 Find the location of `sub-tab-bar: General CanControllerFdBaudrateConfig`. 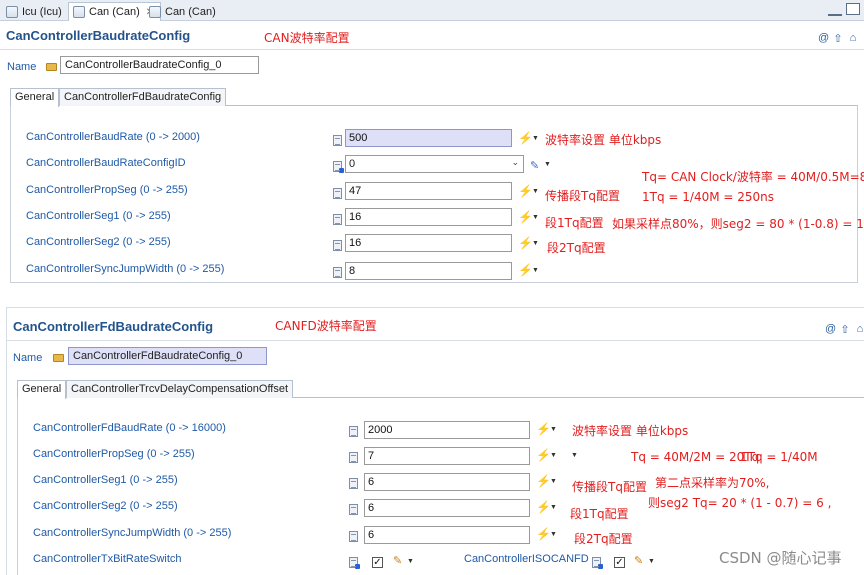

sub-tab-bar: General CanControllerFdBaudrateConfig is located at coordinates (434, 97).